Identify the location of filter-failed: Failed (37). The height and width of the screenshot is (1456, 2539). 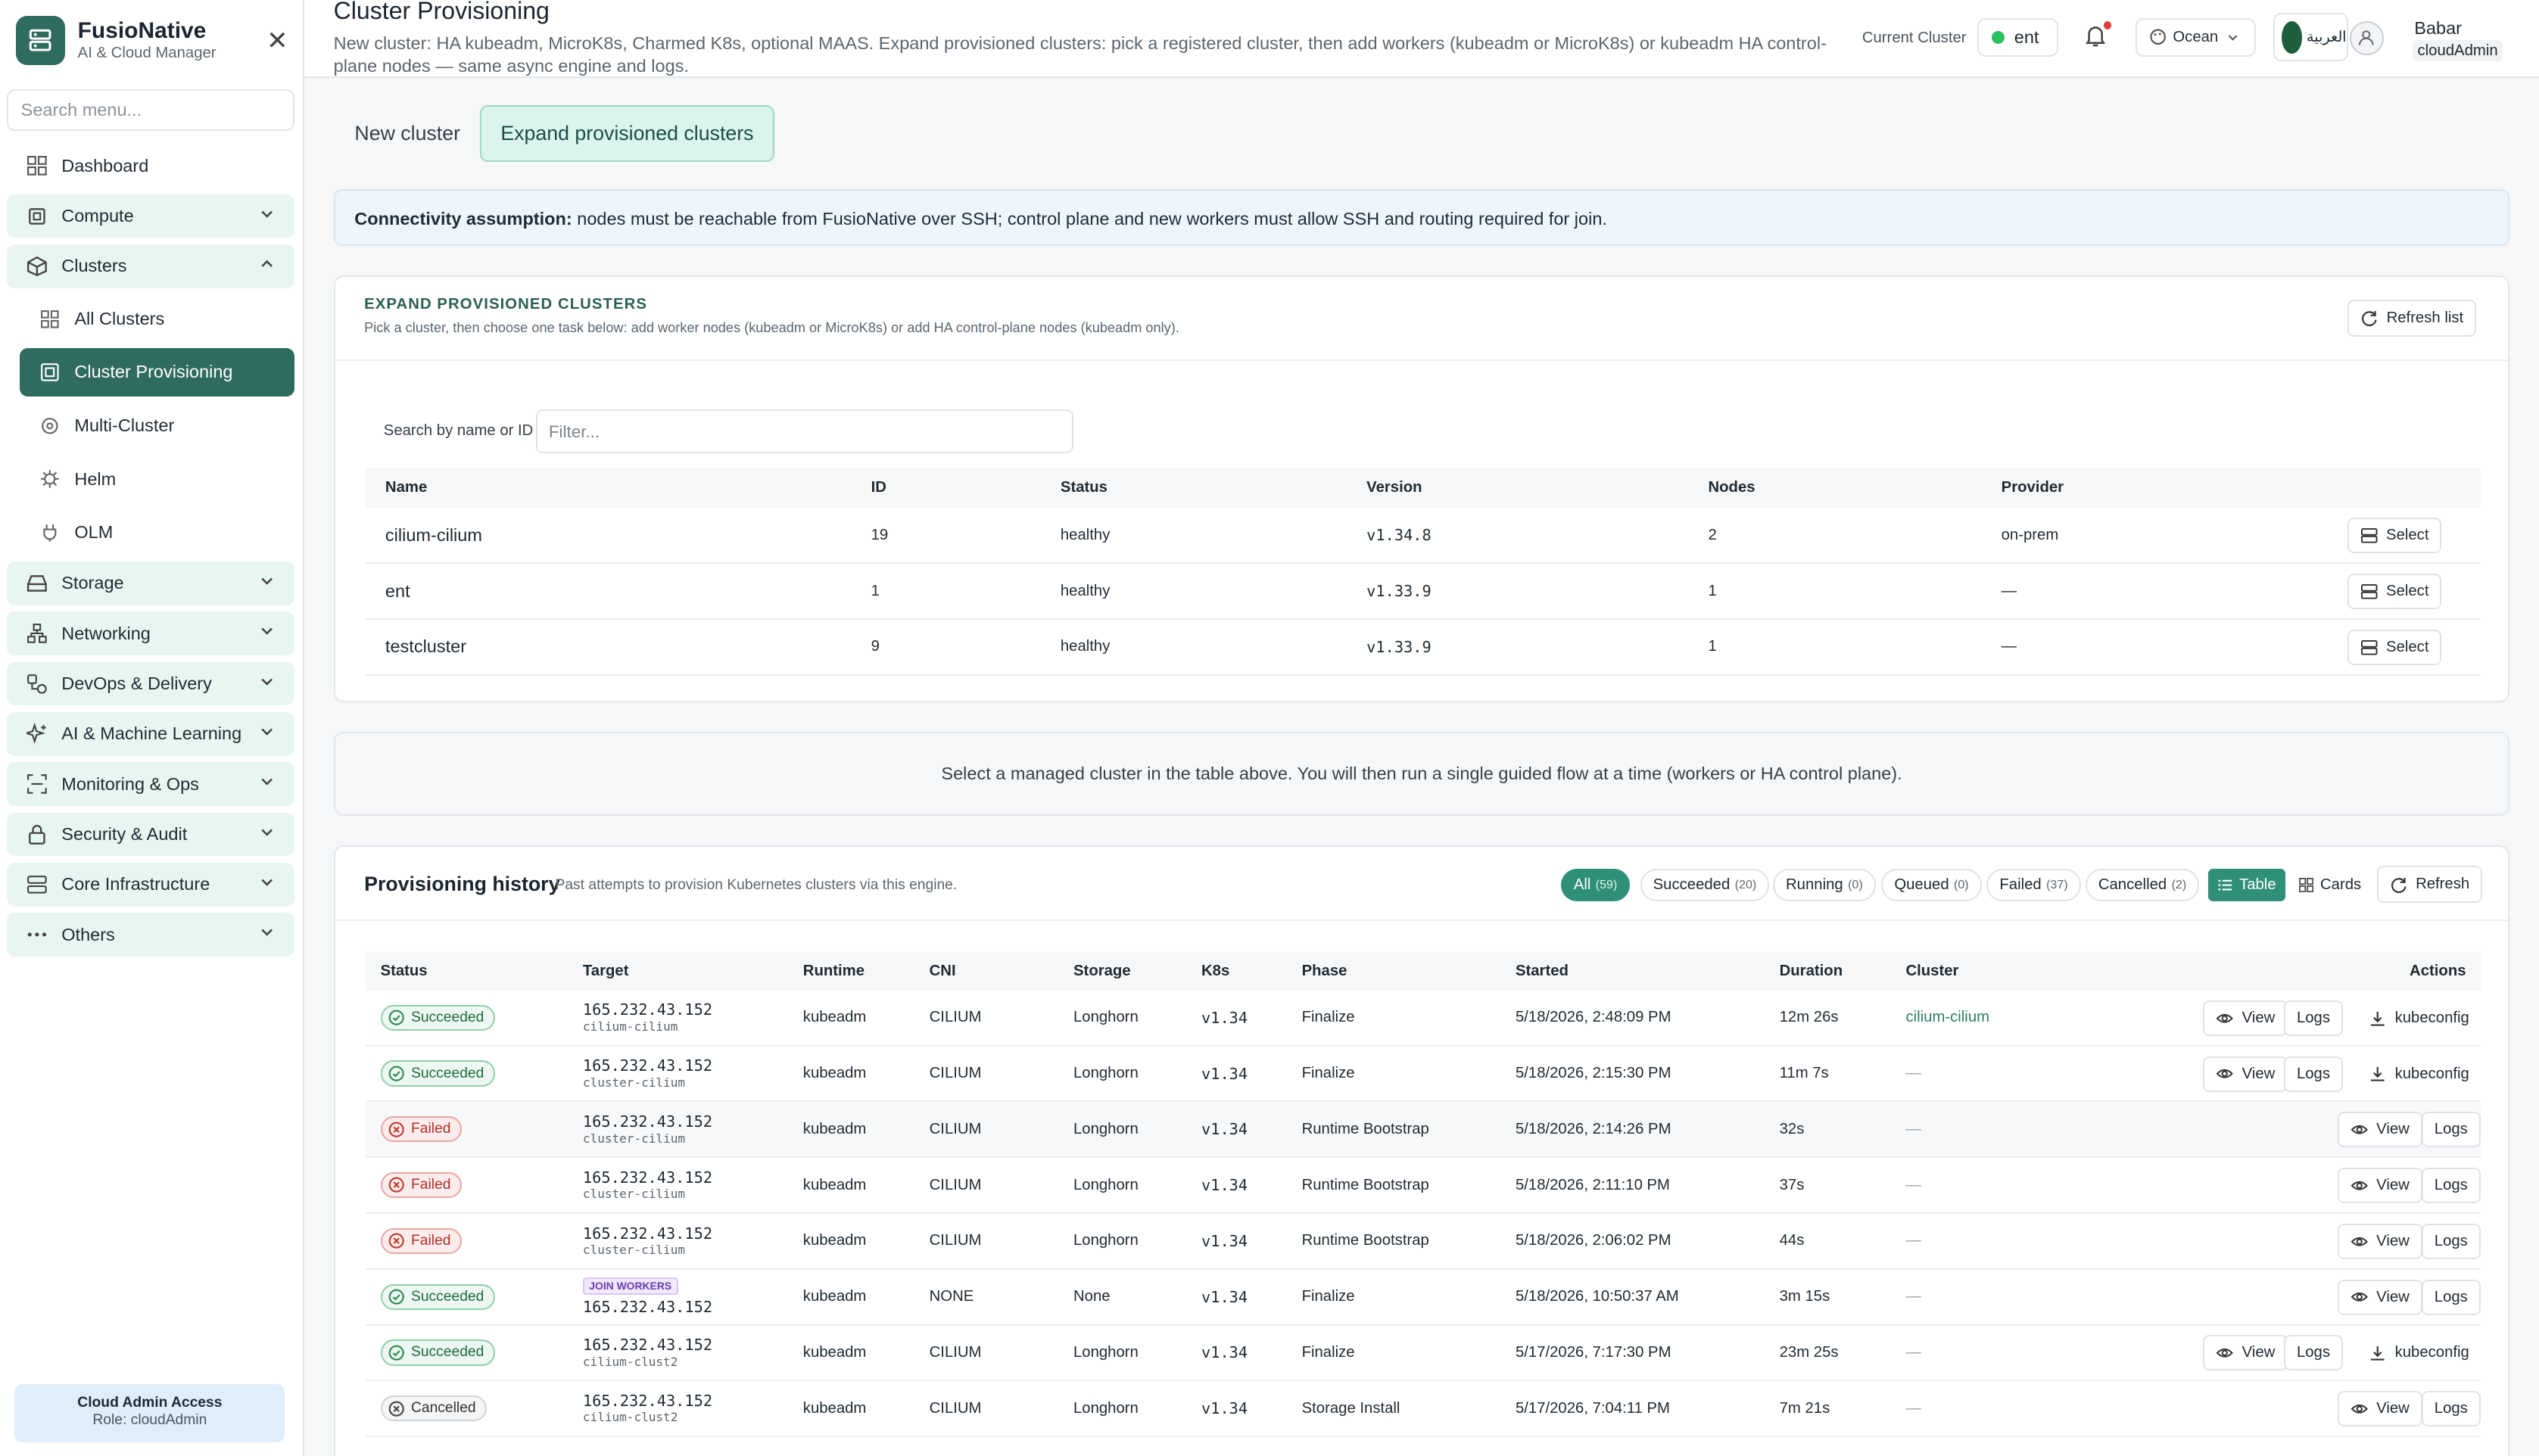
(2034, 885).